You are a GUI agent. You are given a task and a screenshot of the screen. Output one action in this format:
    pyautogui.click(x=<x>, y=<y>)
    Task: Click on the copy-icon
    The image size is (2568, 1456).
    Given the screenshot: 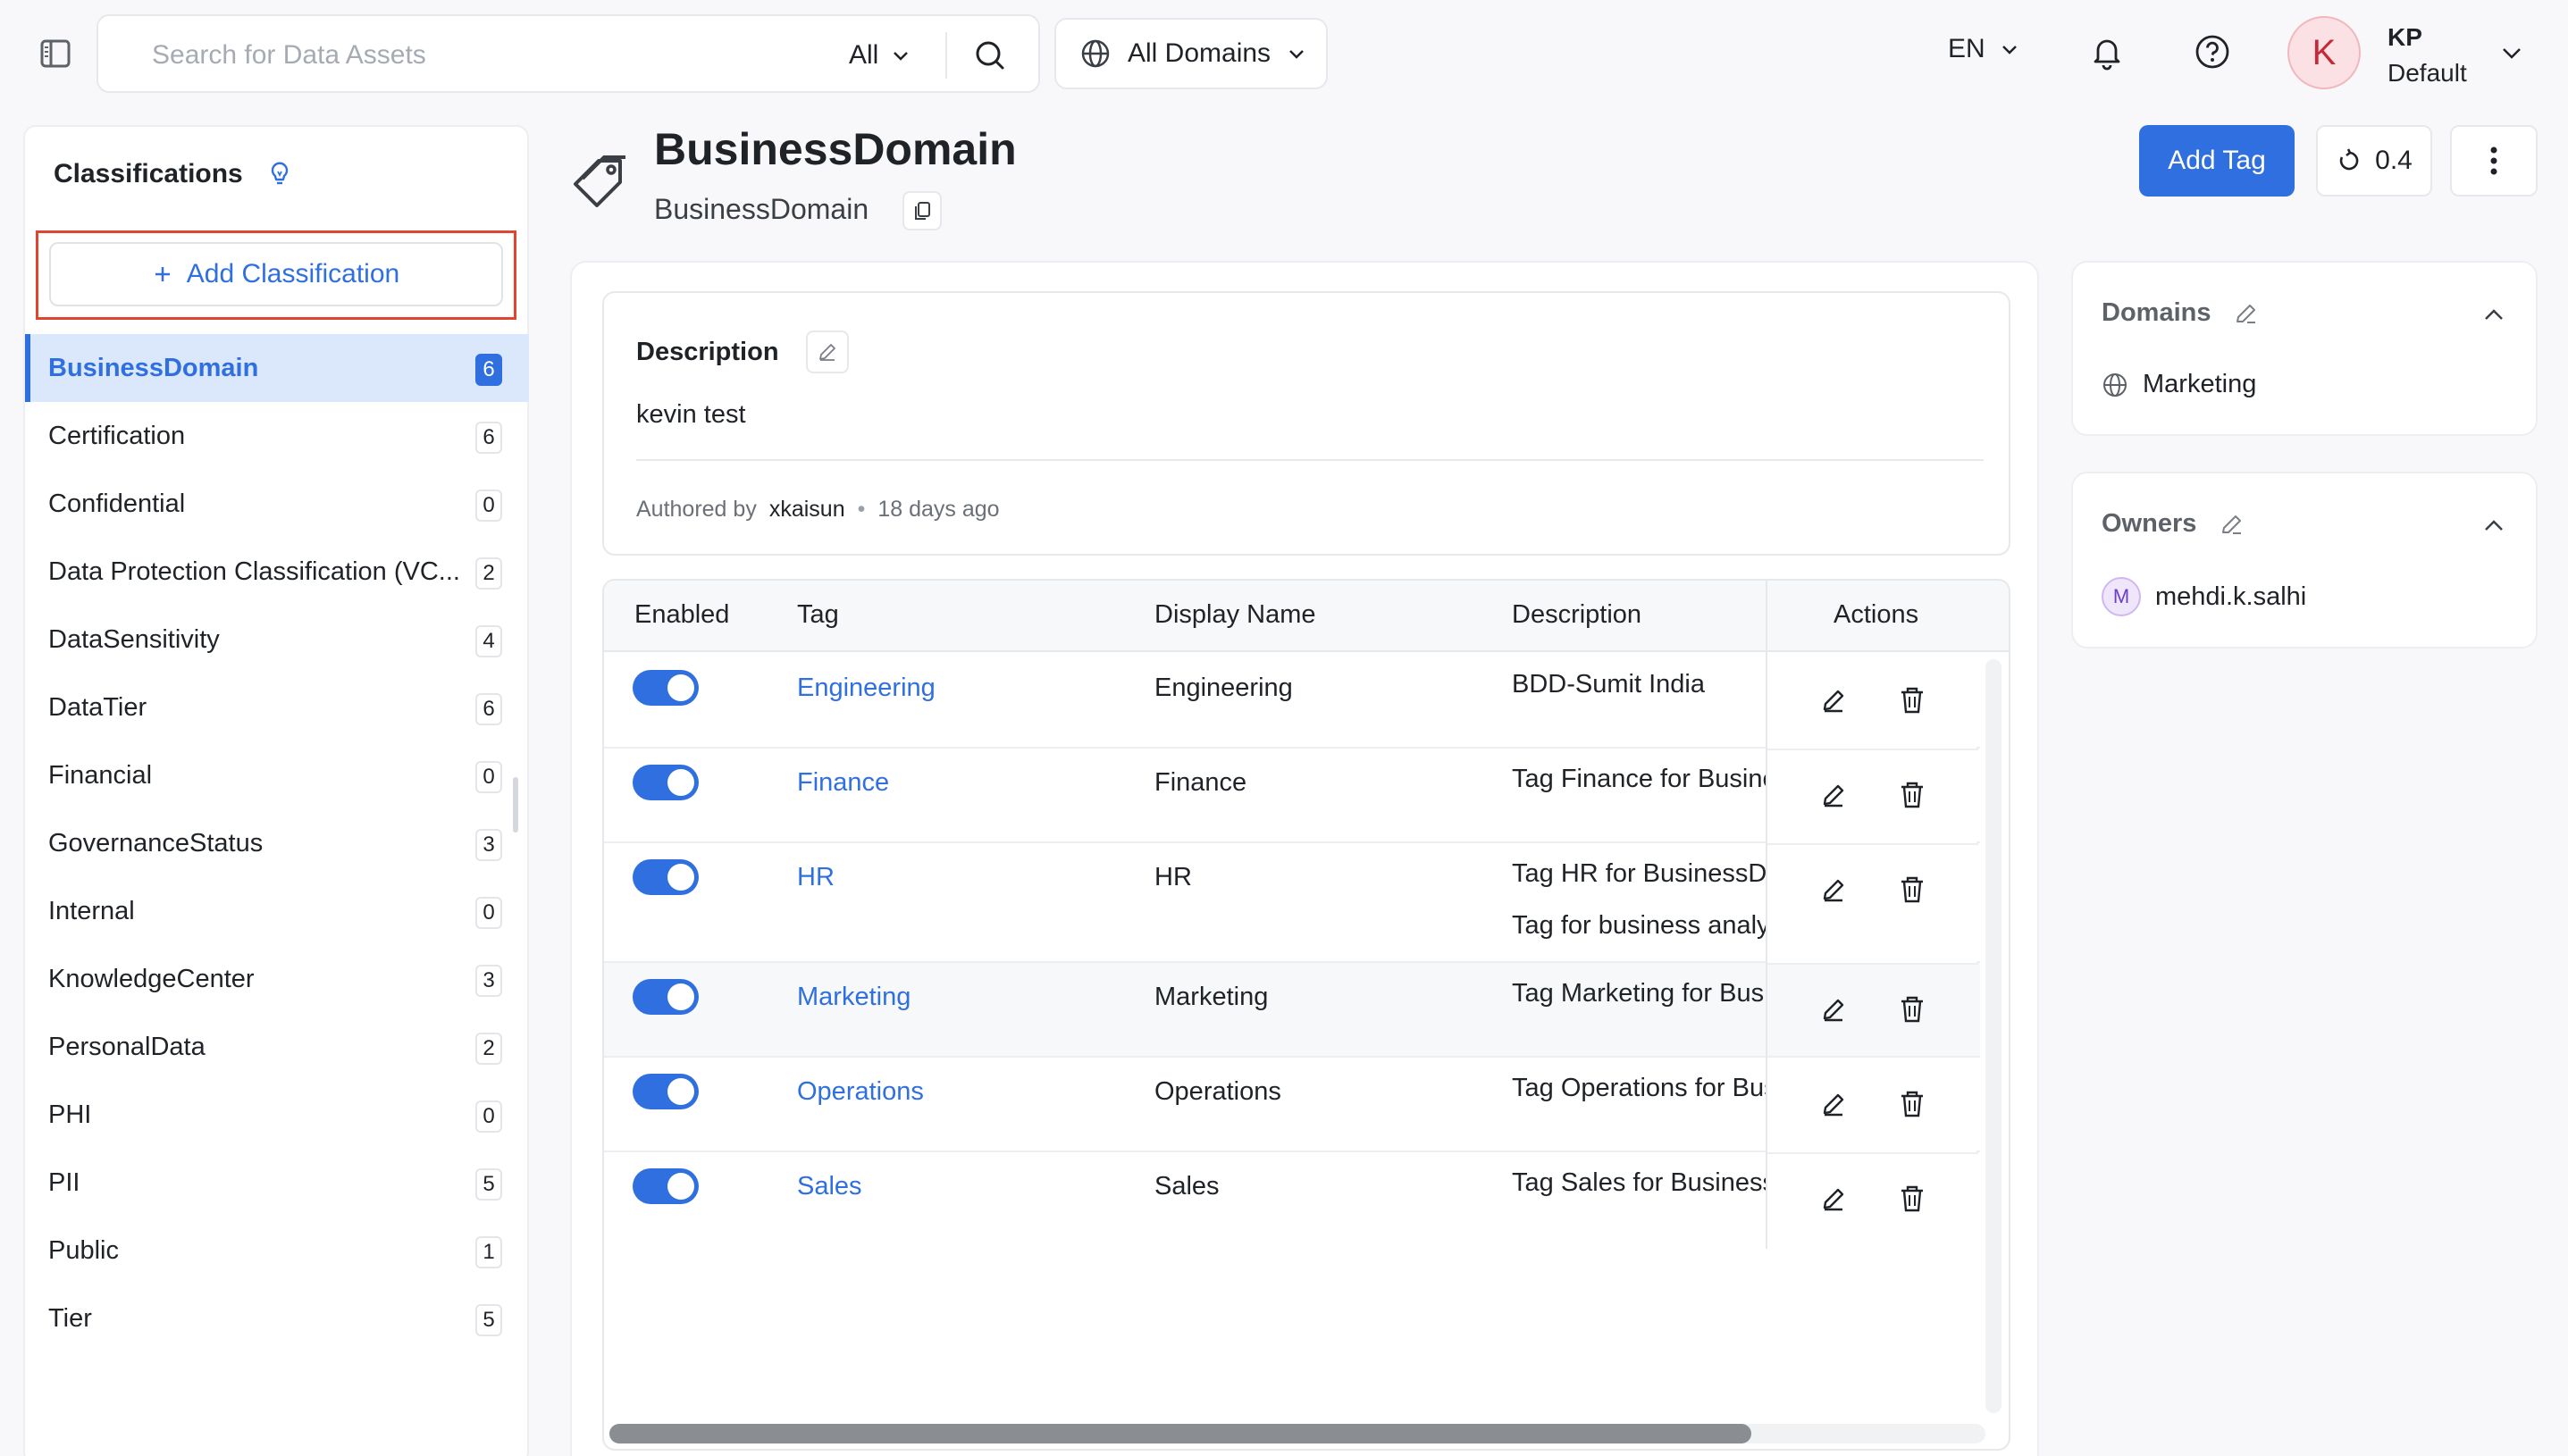 What is the action you would take?
    pyautogui.click(x=922, y=210)
    